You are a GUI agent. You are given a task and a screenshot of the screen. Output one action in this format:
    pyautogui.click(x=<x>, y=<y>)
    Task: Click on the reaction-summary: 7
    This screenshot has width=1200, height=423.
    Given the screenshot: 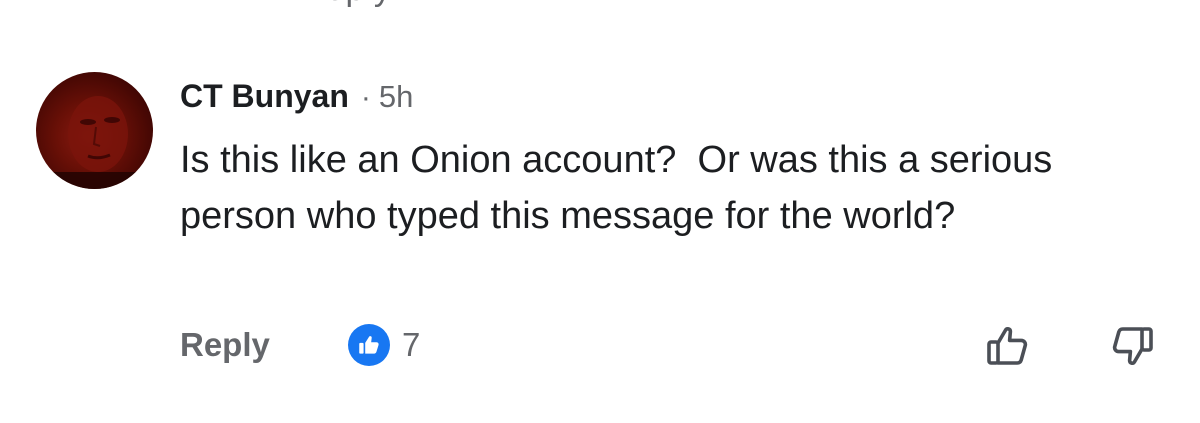 What is the action you would take?
    pyautogui.click(x=384, y=345)
    